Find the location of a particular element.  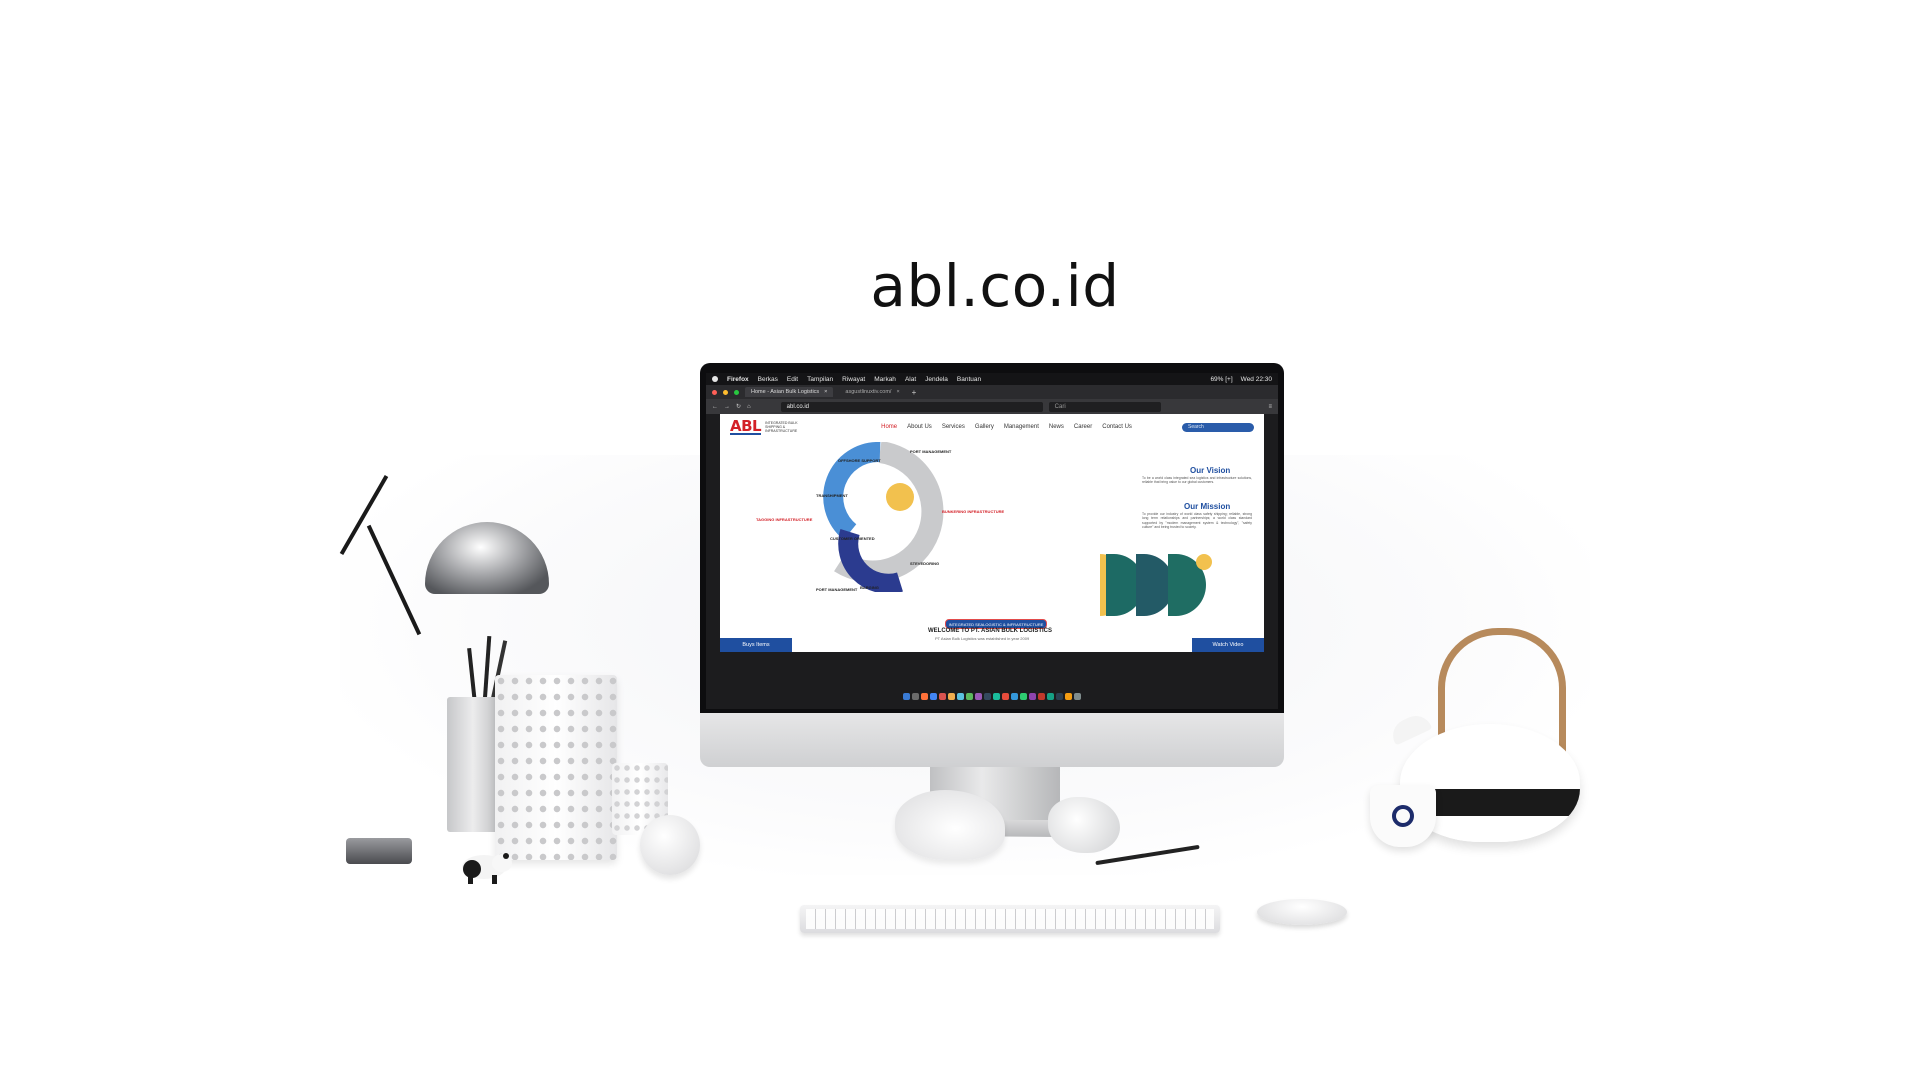

reload-icon: ↻ is located at coordinates (738, 406).